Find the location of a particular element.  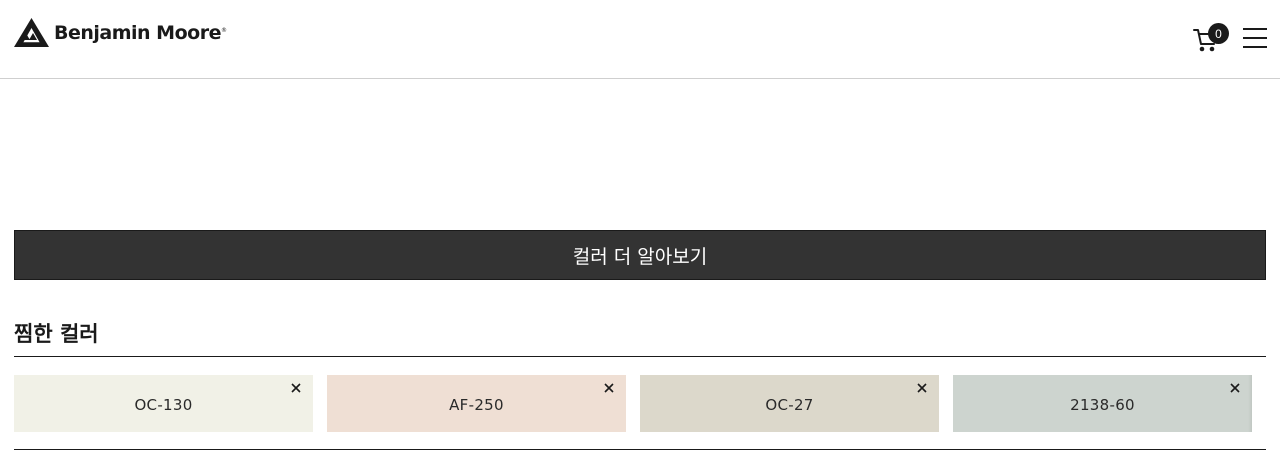

cart-count-badge: 0 is located at coordinates (1218, 33).